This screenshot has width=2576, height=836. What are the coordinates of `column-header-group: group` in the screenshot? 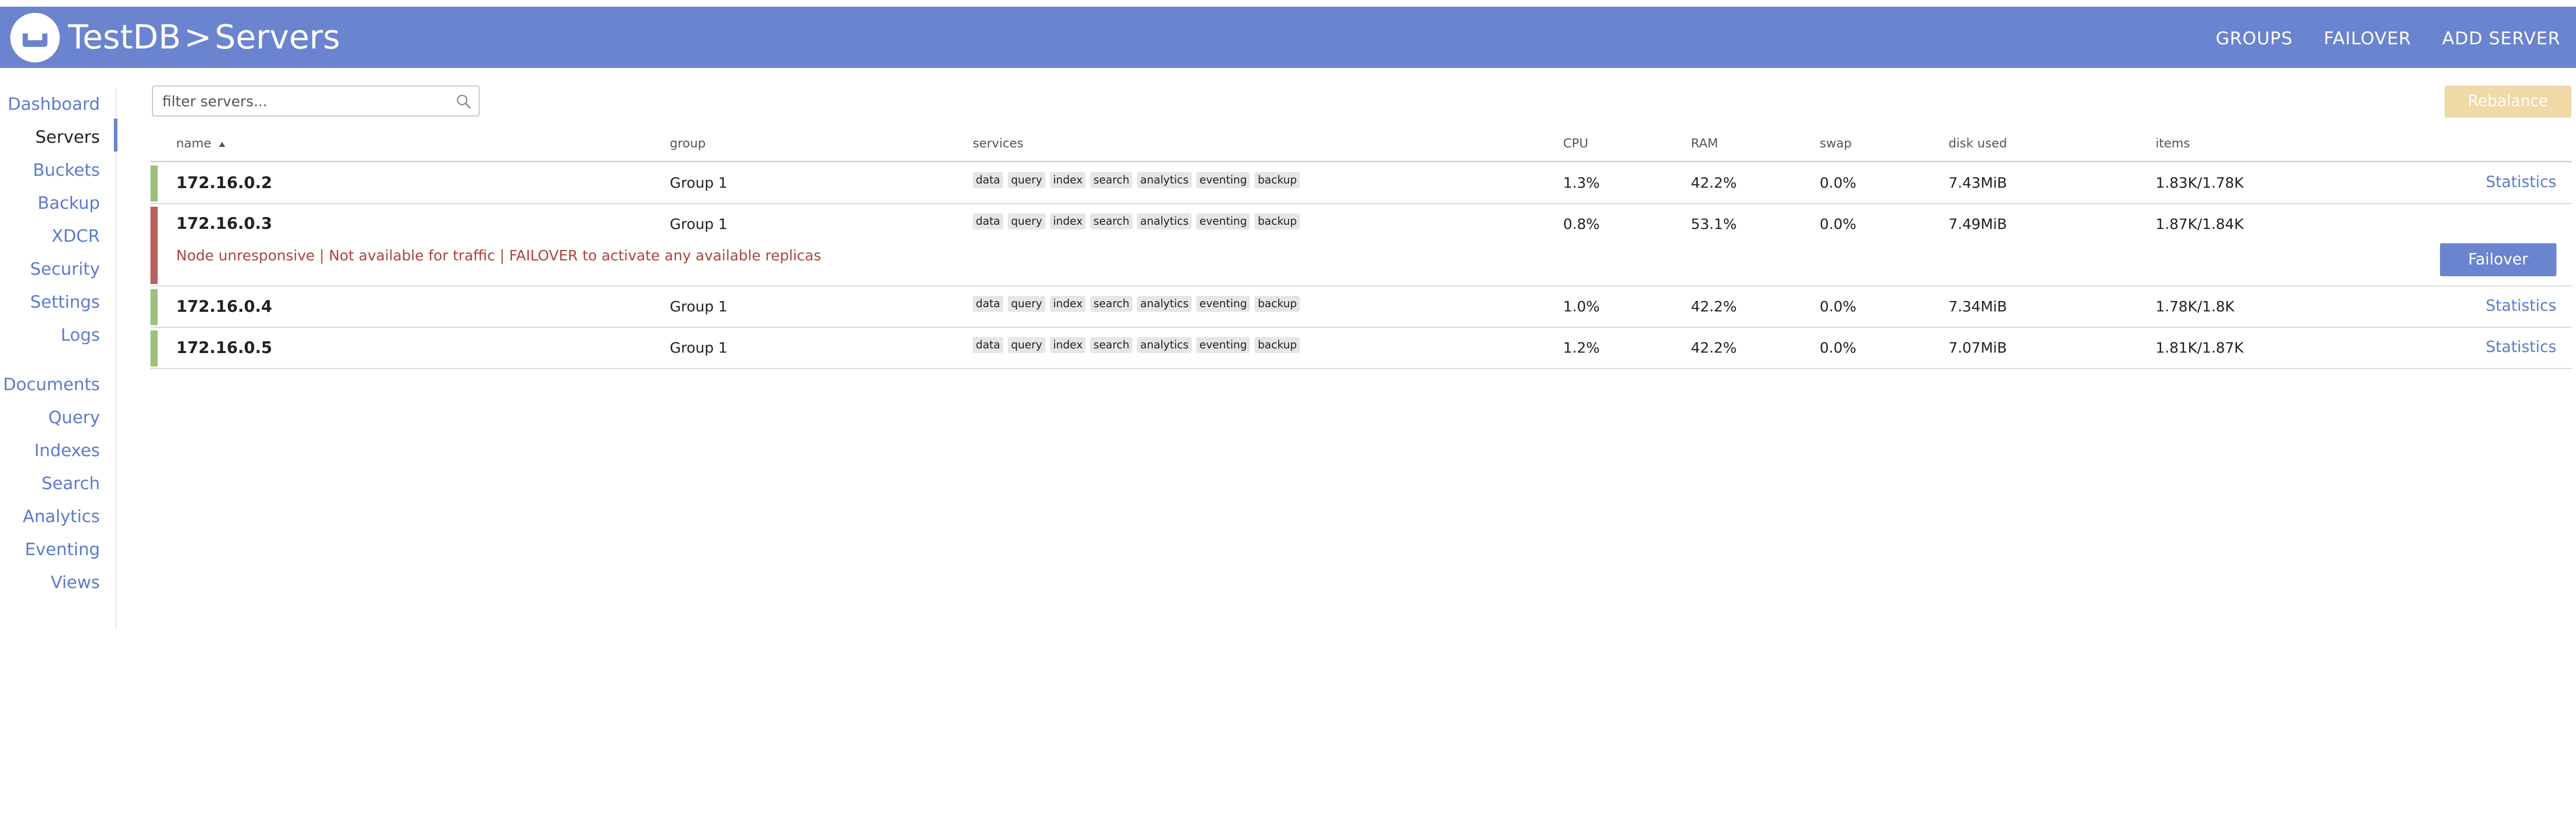 It's located at (688, 144).